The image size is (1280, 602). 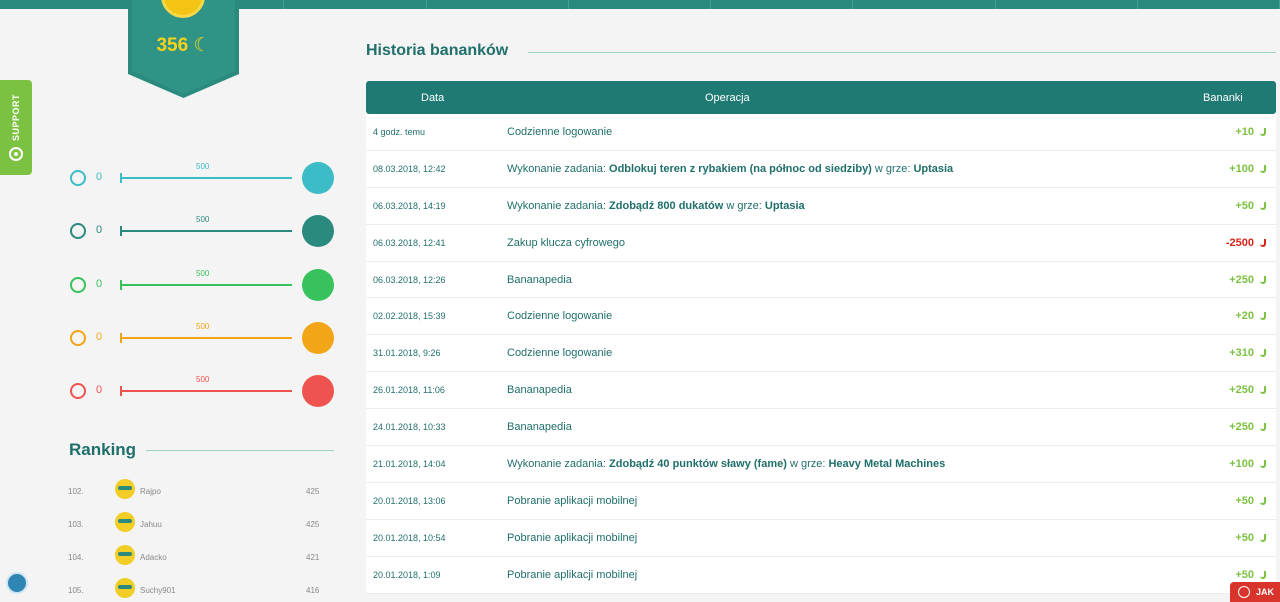 I want to click on chat-button, so click(x=17, y=583).